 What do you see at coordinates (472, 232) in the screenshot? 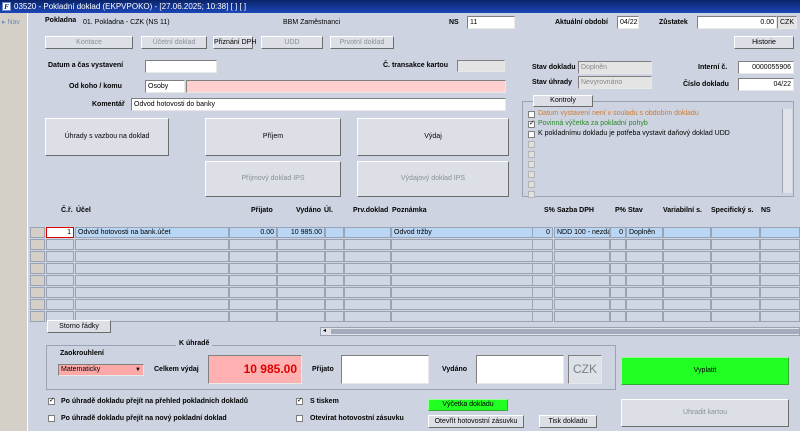
I see `cell-poznamka: Odvod tržby` at bounding box center [472, 232].